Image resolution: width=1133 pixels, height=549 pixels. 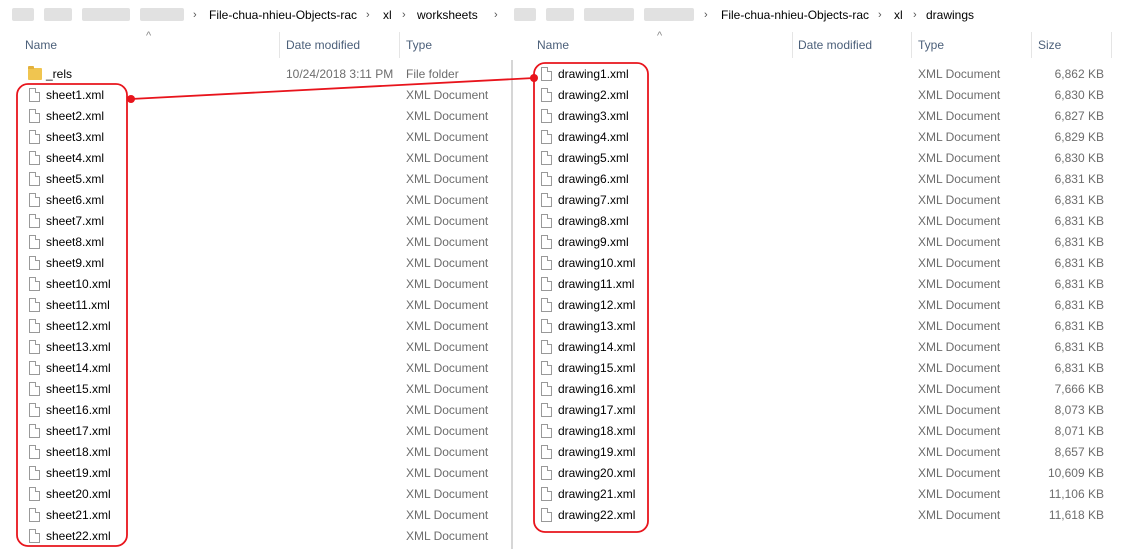 What do you see at coordinates (823, 179) in the screenshot?
I see `list-item: drawing6.xml XML Document 6,831 KB` at bounding box center [823, 179].